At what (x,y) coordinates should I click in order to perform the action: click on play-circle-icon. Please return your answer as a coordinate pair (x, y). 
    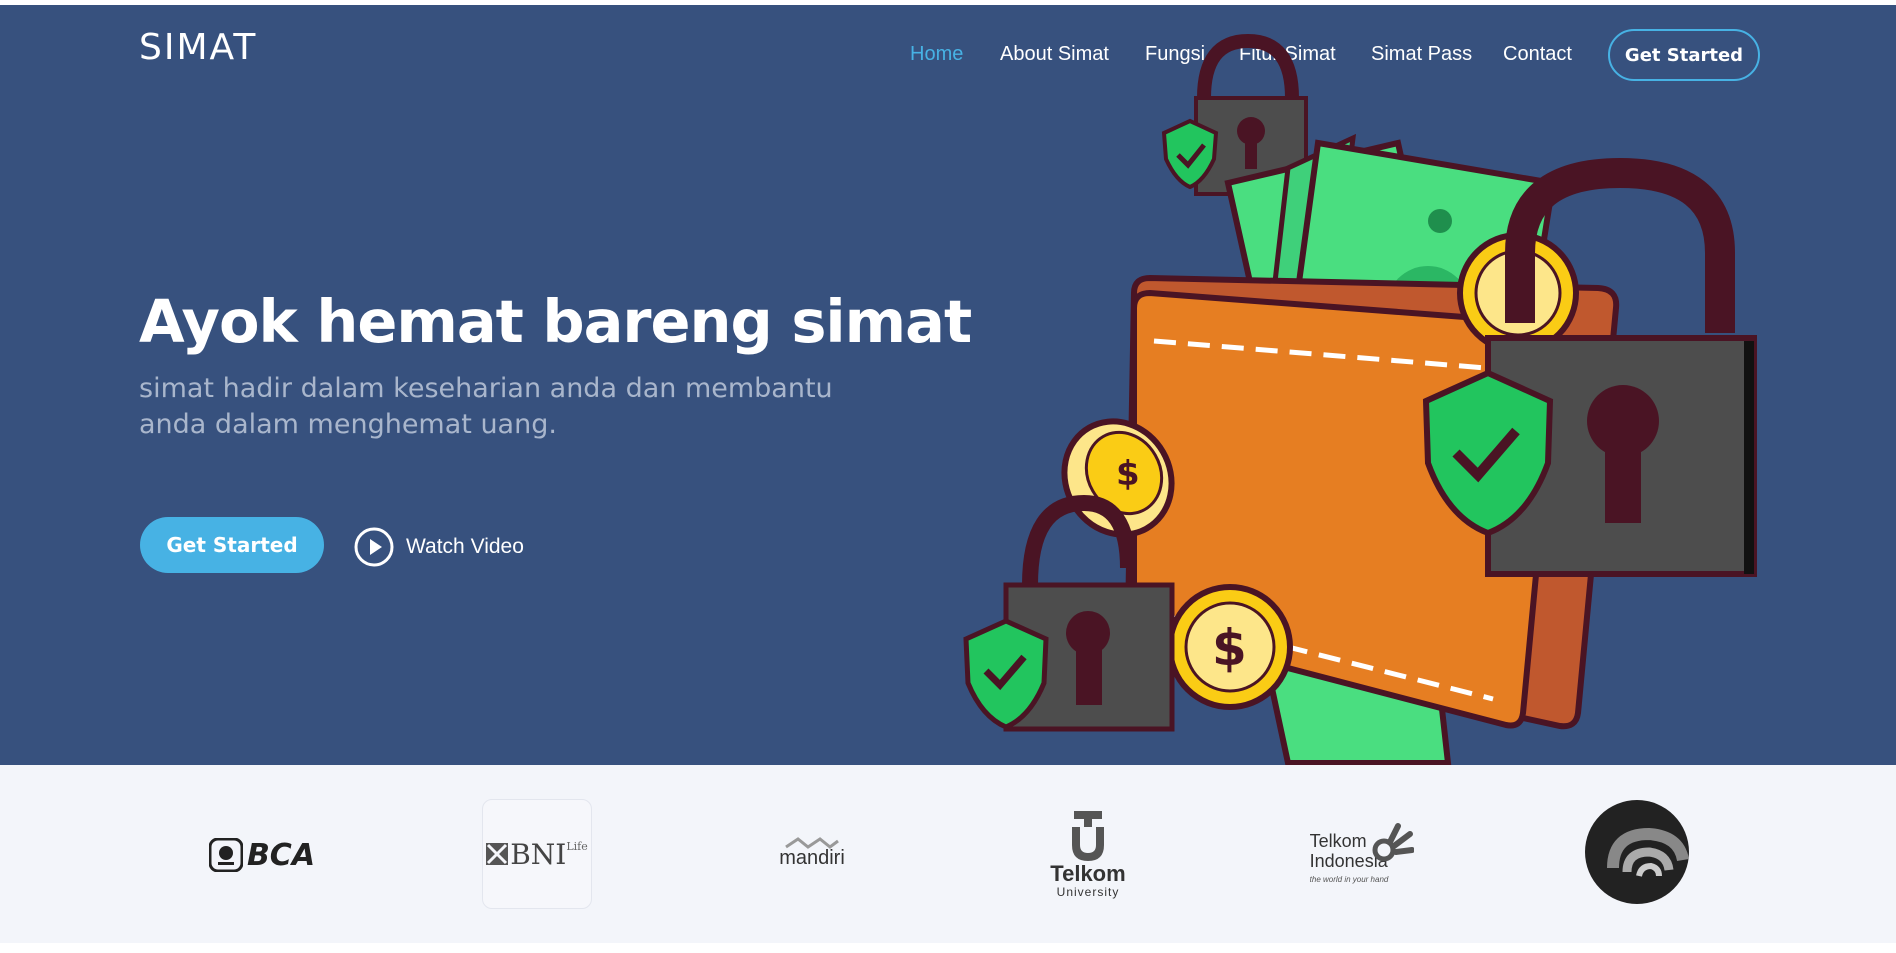
    Looking at the image, I should click on (374, 547).